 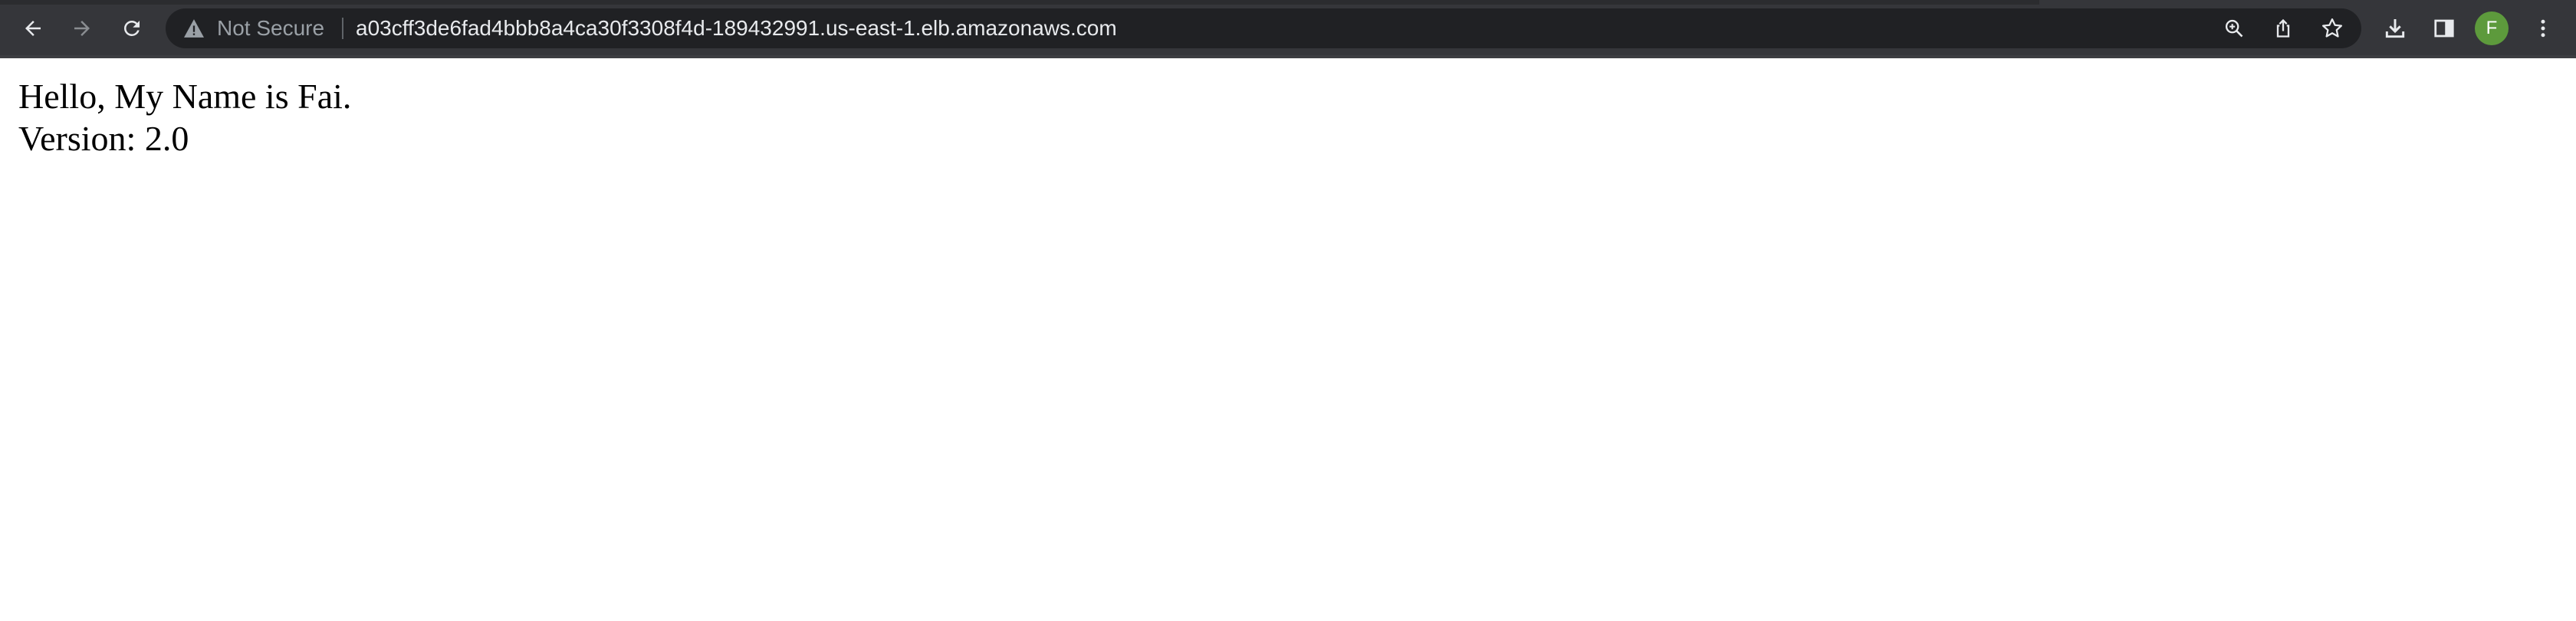 I want to click on security-status-label: Not Secure, so click(x=270, y=28).